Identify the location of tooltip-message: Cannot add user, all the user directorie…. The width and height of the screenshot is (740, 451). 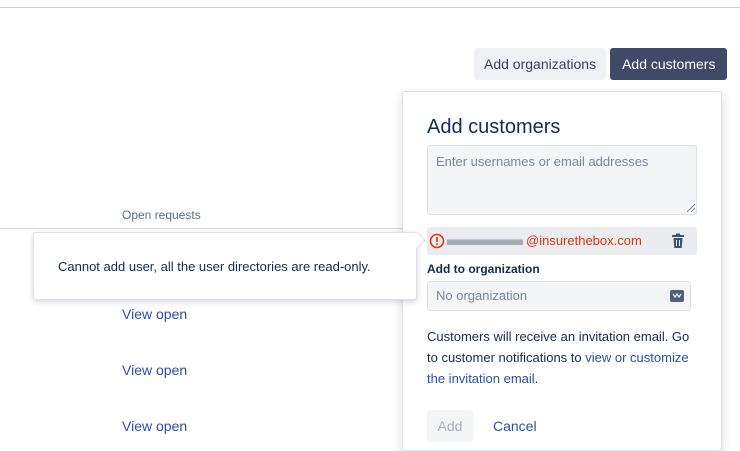
(214, 266).